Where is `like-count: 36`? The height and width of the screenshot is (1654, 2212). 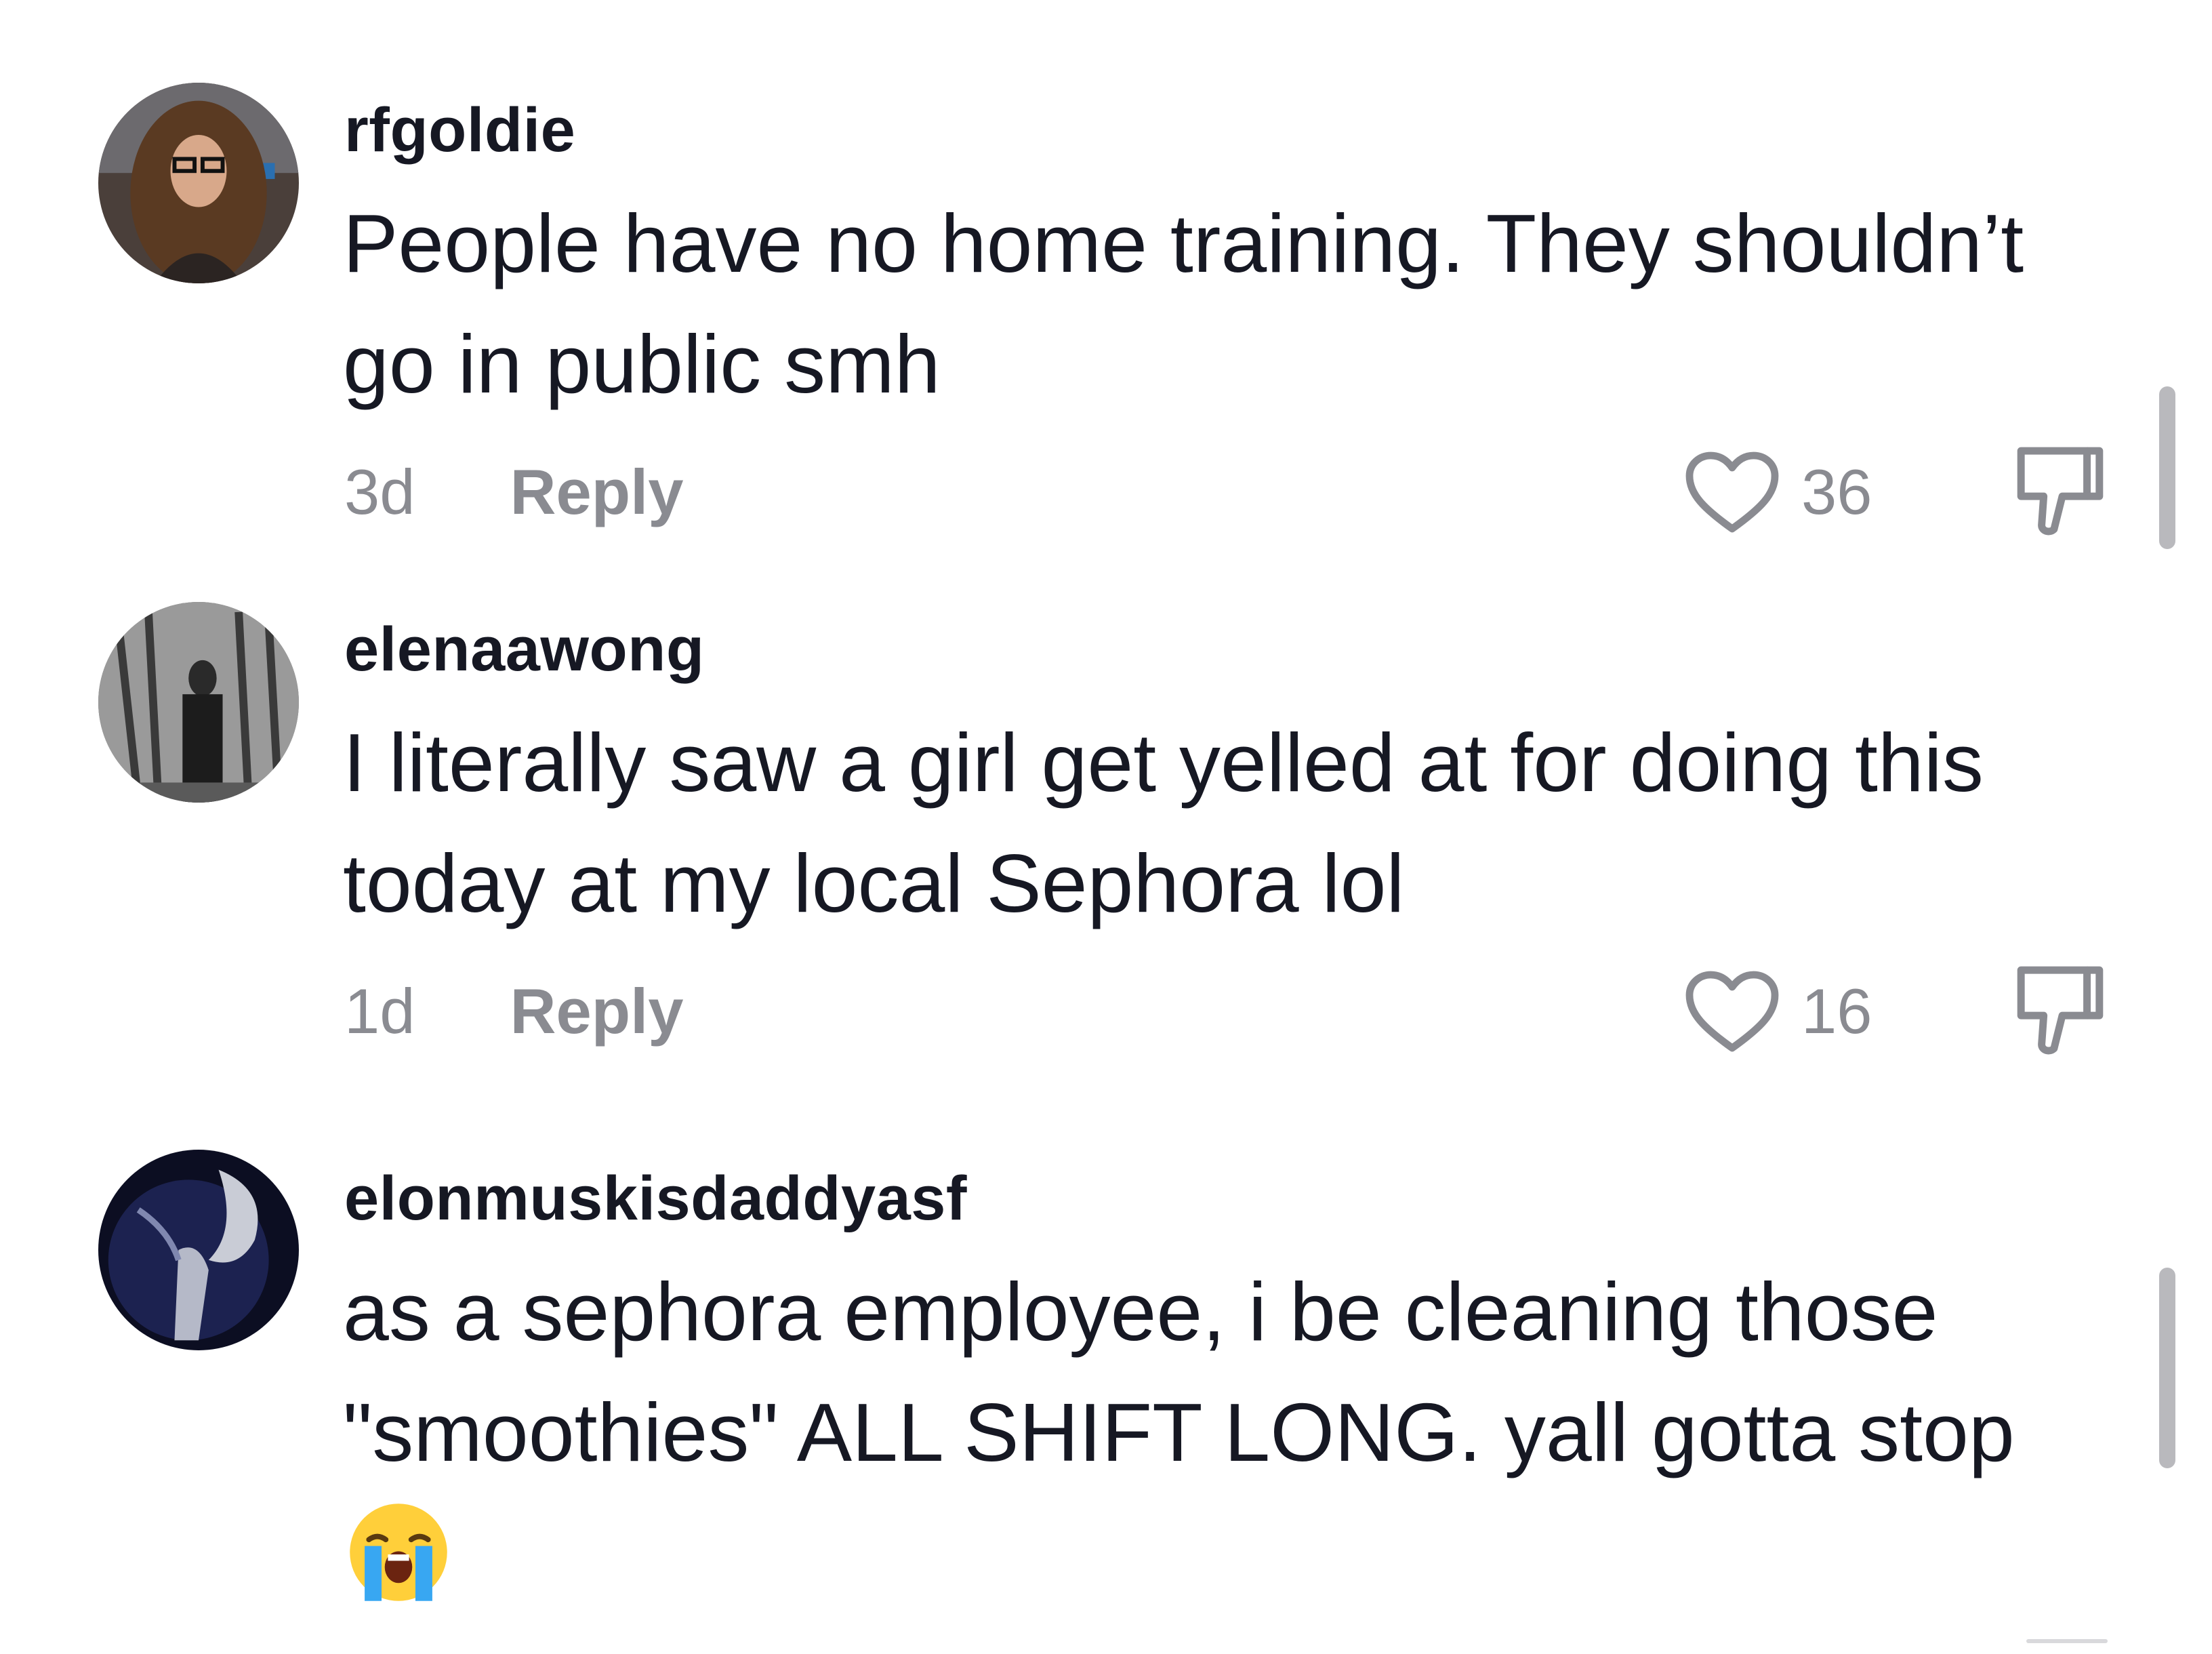
like-count: 36 is located at coordinates (1837, 491).